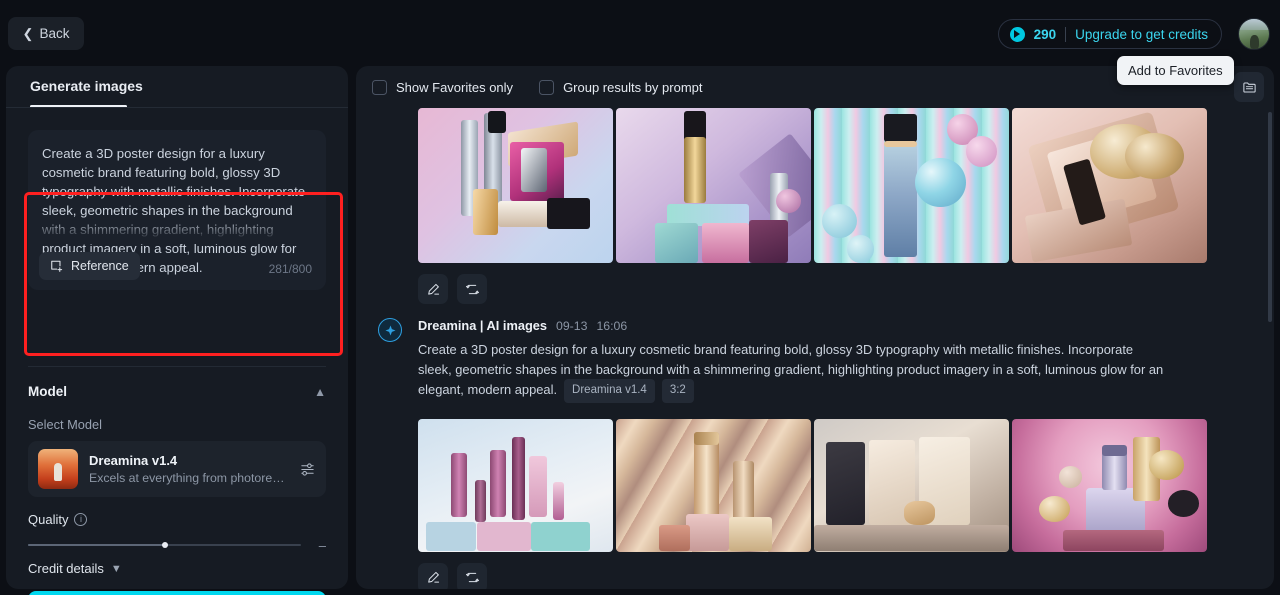 The width and height of the screenshot is (1280, 595). Describe the element at coordinates (322, 545) in the screenshot. I see `quality-value: –` at that location.